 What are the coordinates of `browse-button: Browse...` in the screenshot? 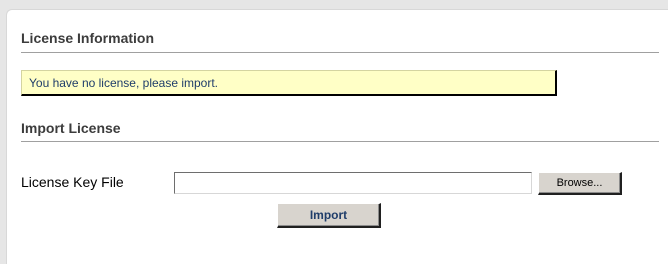 It's located at (580, 183).